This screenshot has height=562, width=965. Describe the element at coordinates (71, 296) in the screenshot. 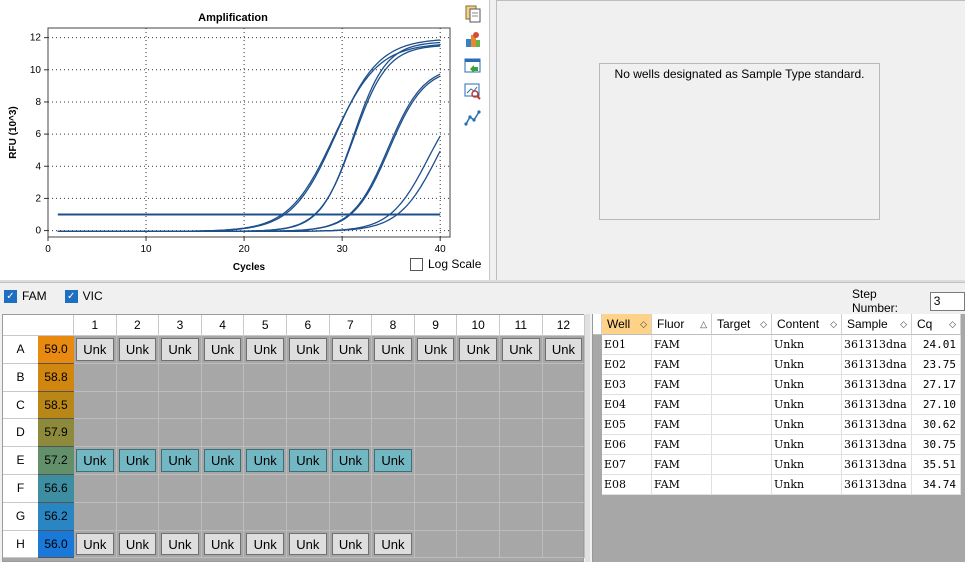

I see `vic-checkbox: ✓` at that location.